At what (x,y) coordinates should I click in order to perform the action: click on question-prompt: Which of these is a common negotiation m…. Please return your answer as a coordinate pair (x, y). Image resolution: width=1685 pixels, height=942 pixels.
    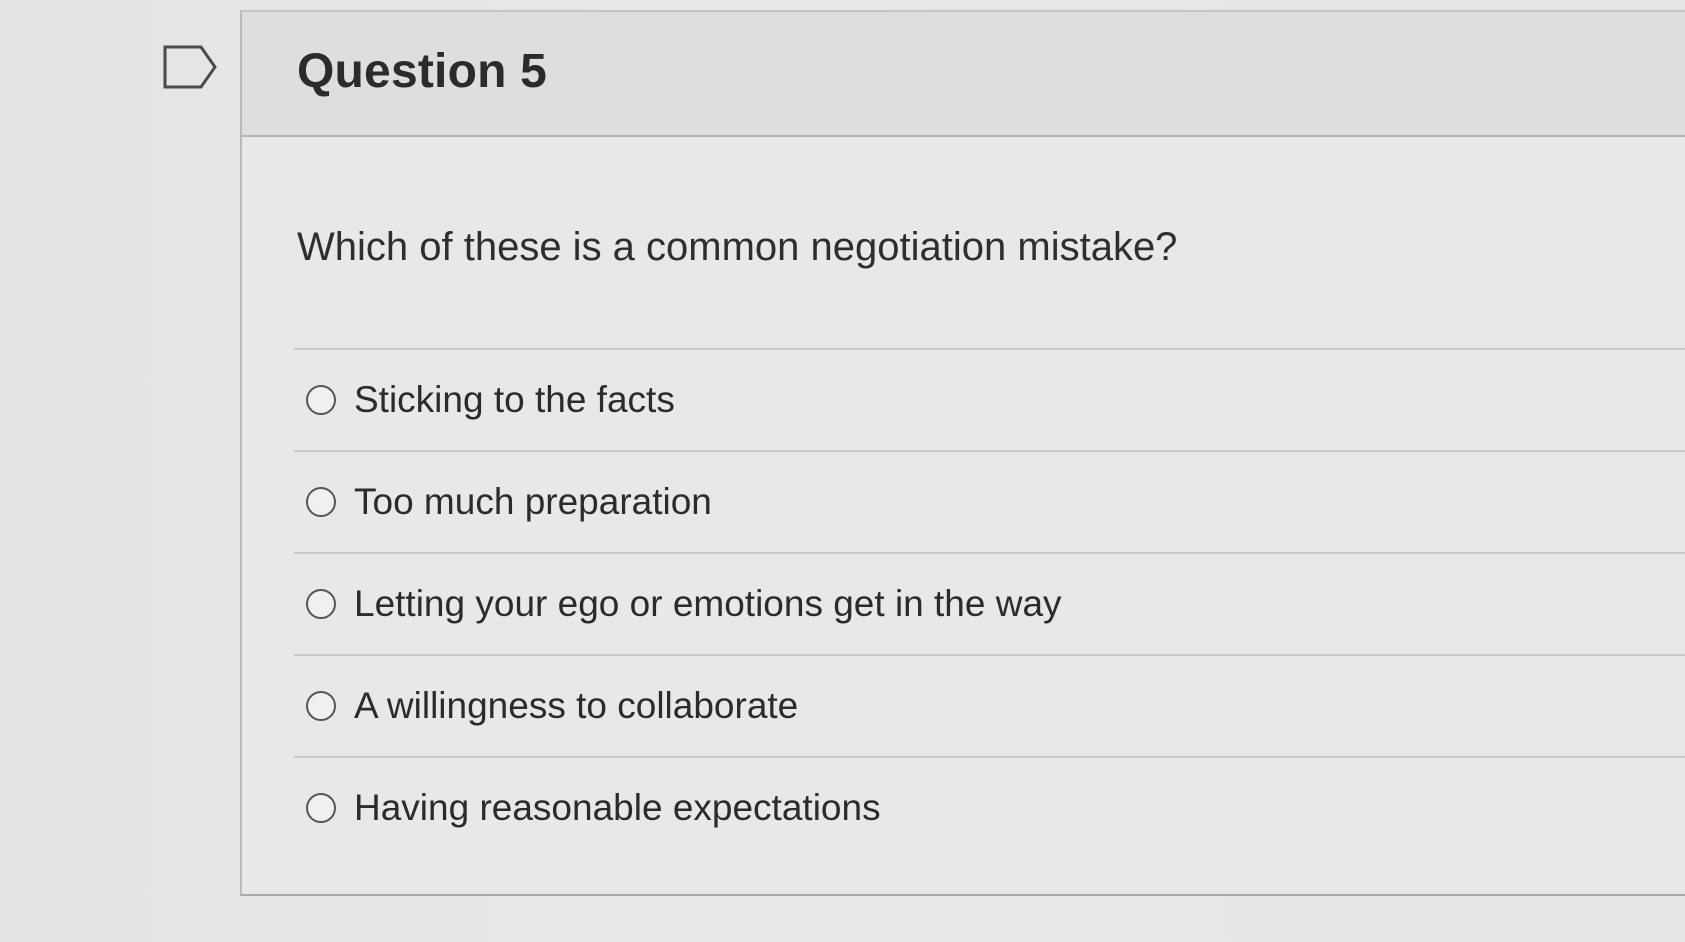
    Looking at the image, I should click on (737, 247).